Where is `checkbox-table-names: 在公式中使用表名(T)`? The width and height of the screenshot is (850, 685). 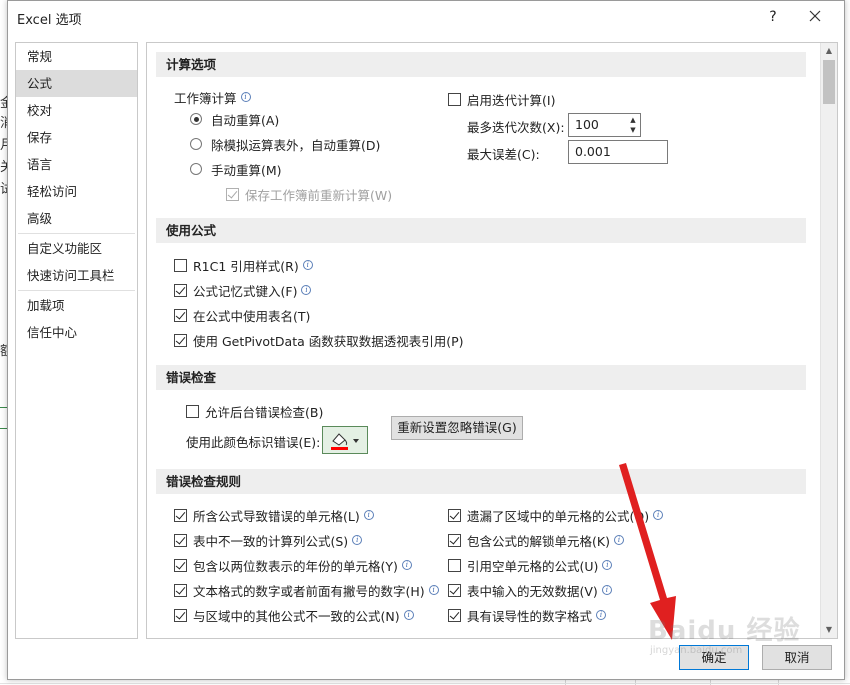 checkbox-table-names: 在公式中使用表名(T) is located at coordinates (242, 315).